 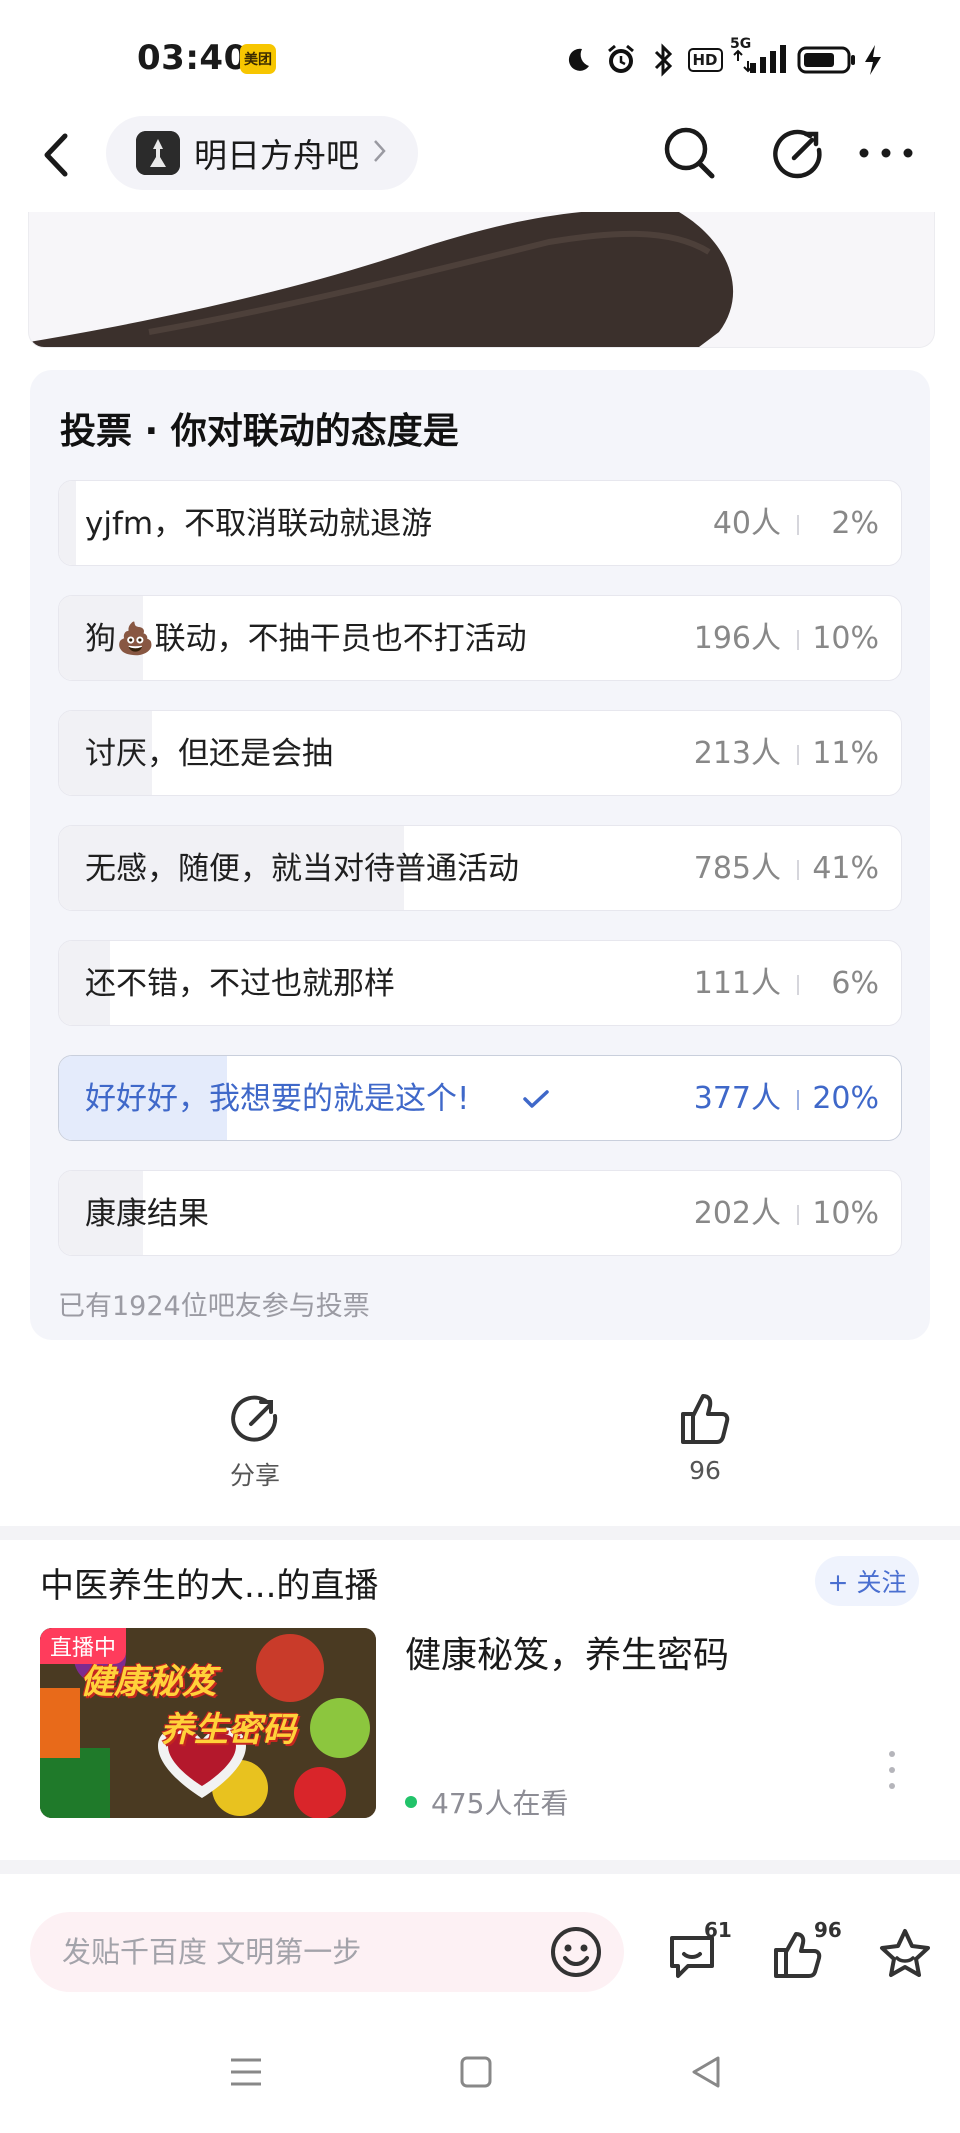 I want to click on check-icon, so click(x=536, y=1101).